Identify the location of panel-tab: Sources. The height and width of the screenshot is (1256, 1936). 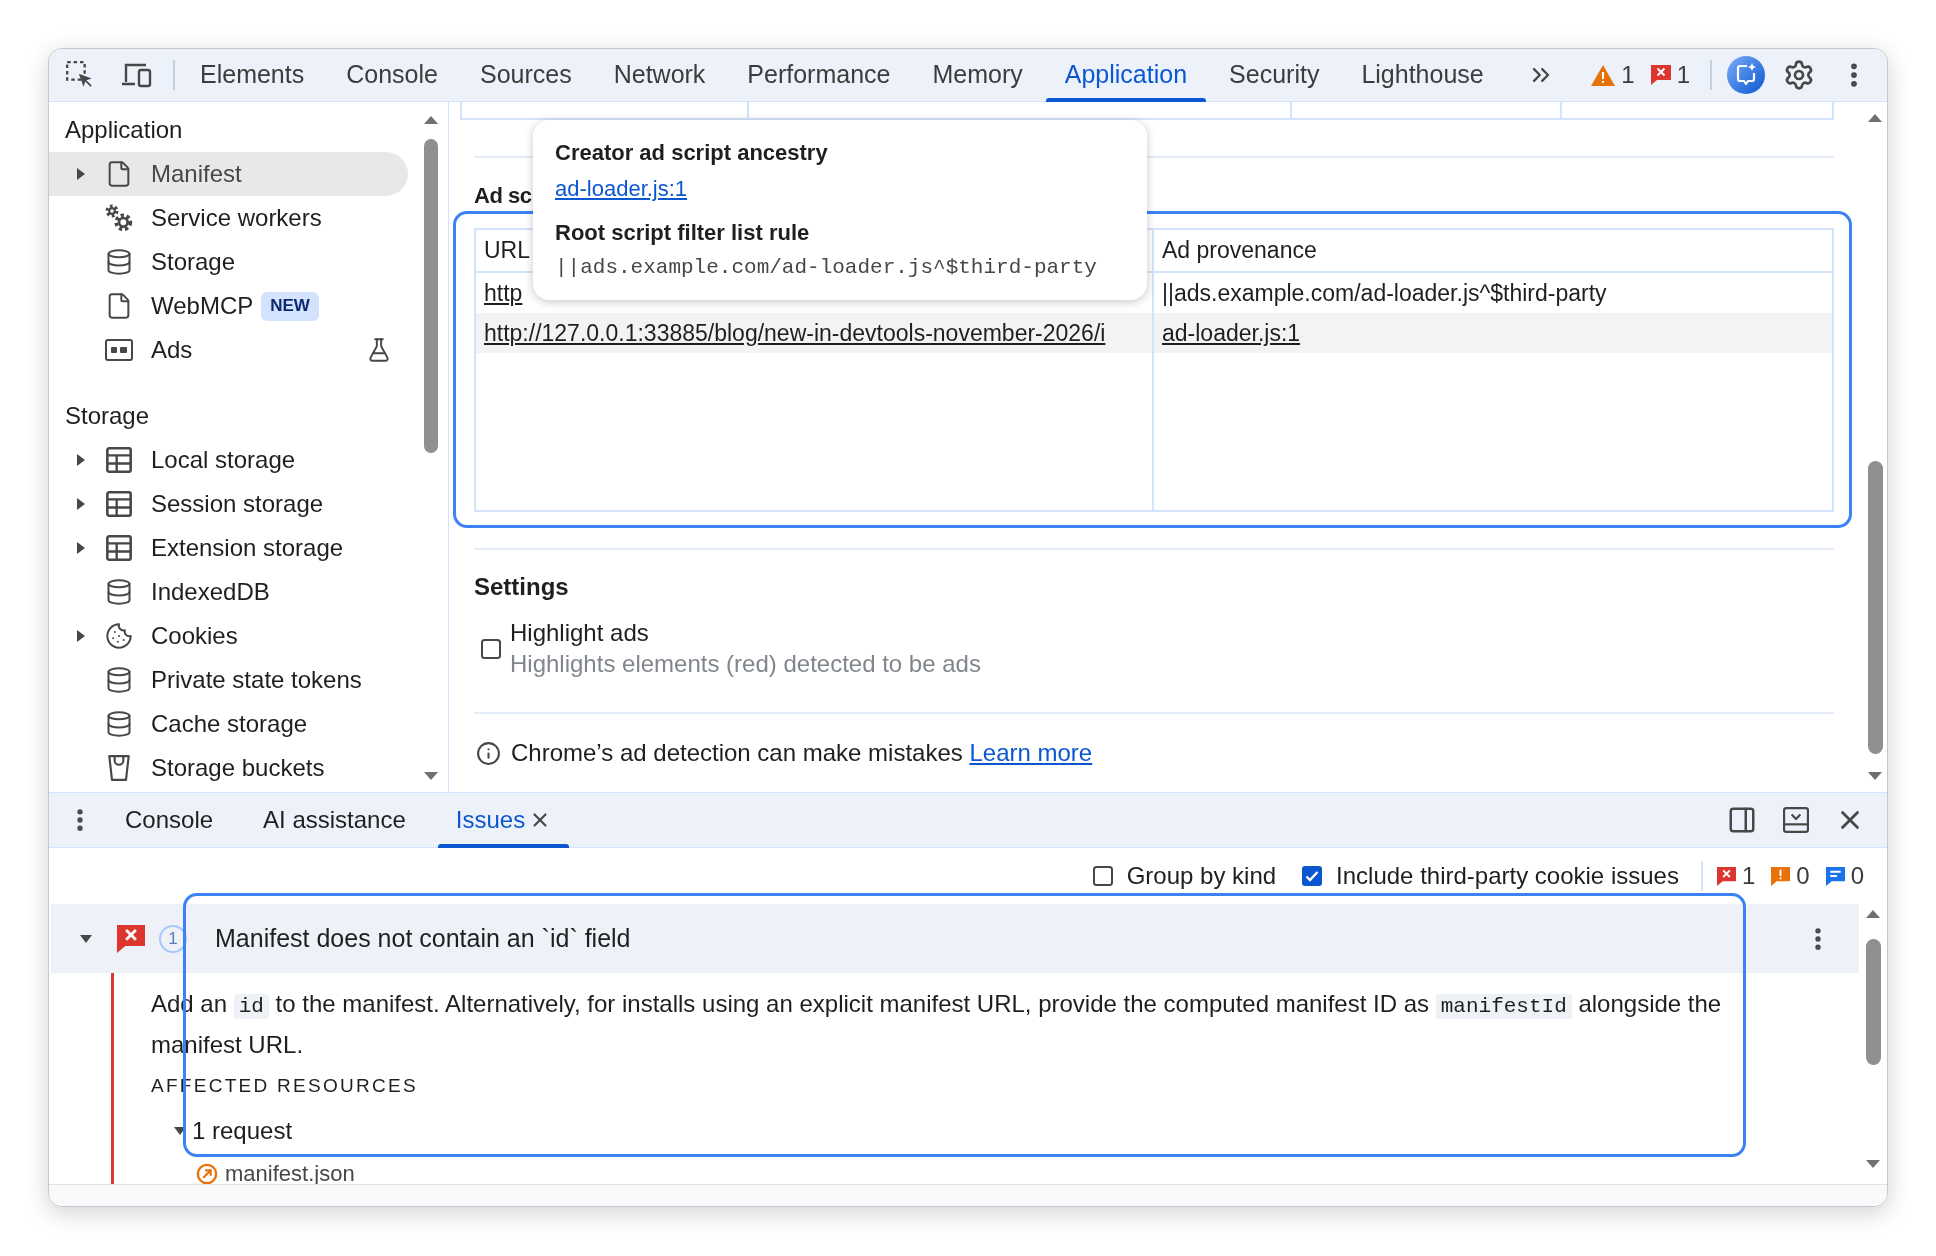
(525, 75).